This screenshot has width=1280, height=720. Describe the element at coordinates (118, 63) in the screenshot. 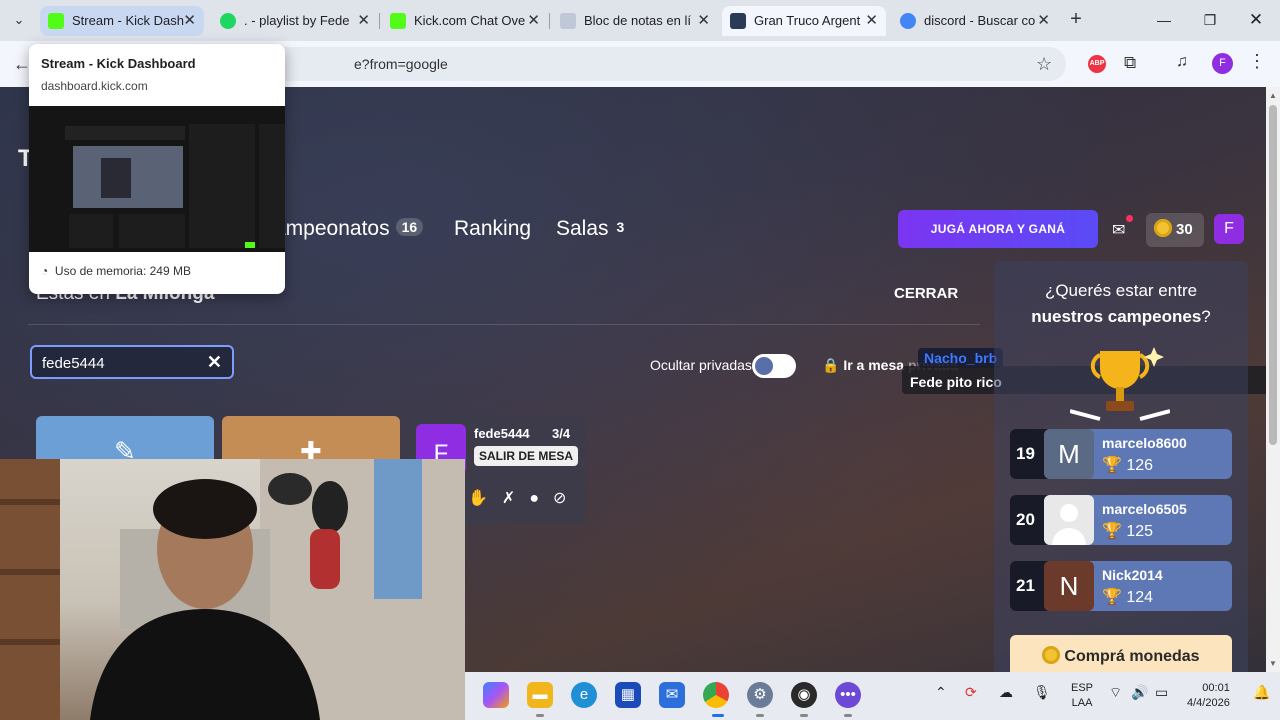

I see `hover-card-title: Stream - Kick Dashboard` at that location.